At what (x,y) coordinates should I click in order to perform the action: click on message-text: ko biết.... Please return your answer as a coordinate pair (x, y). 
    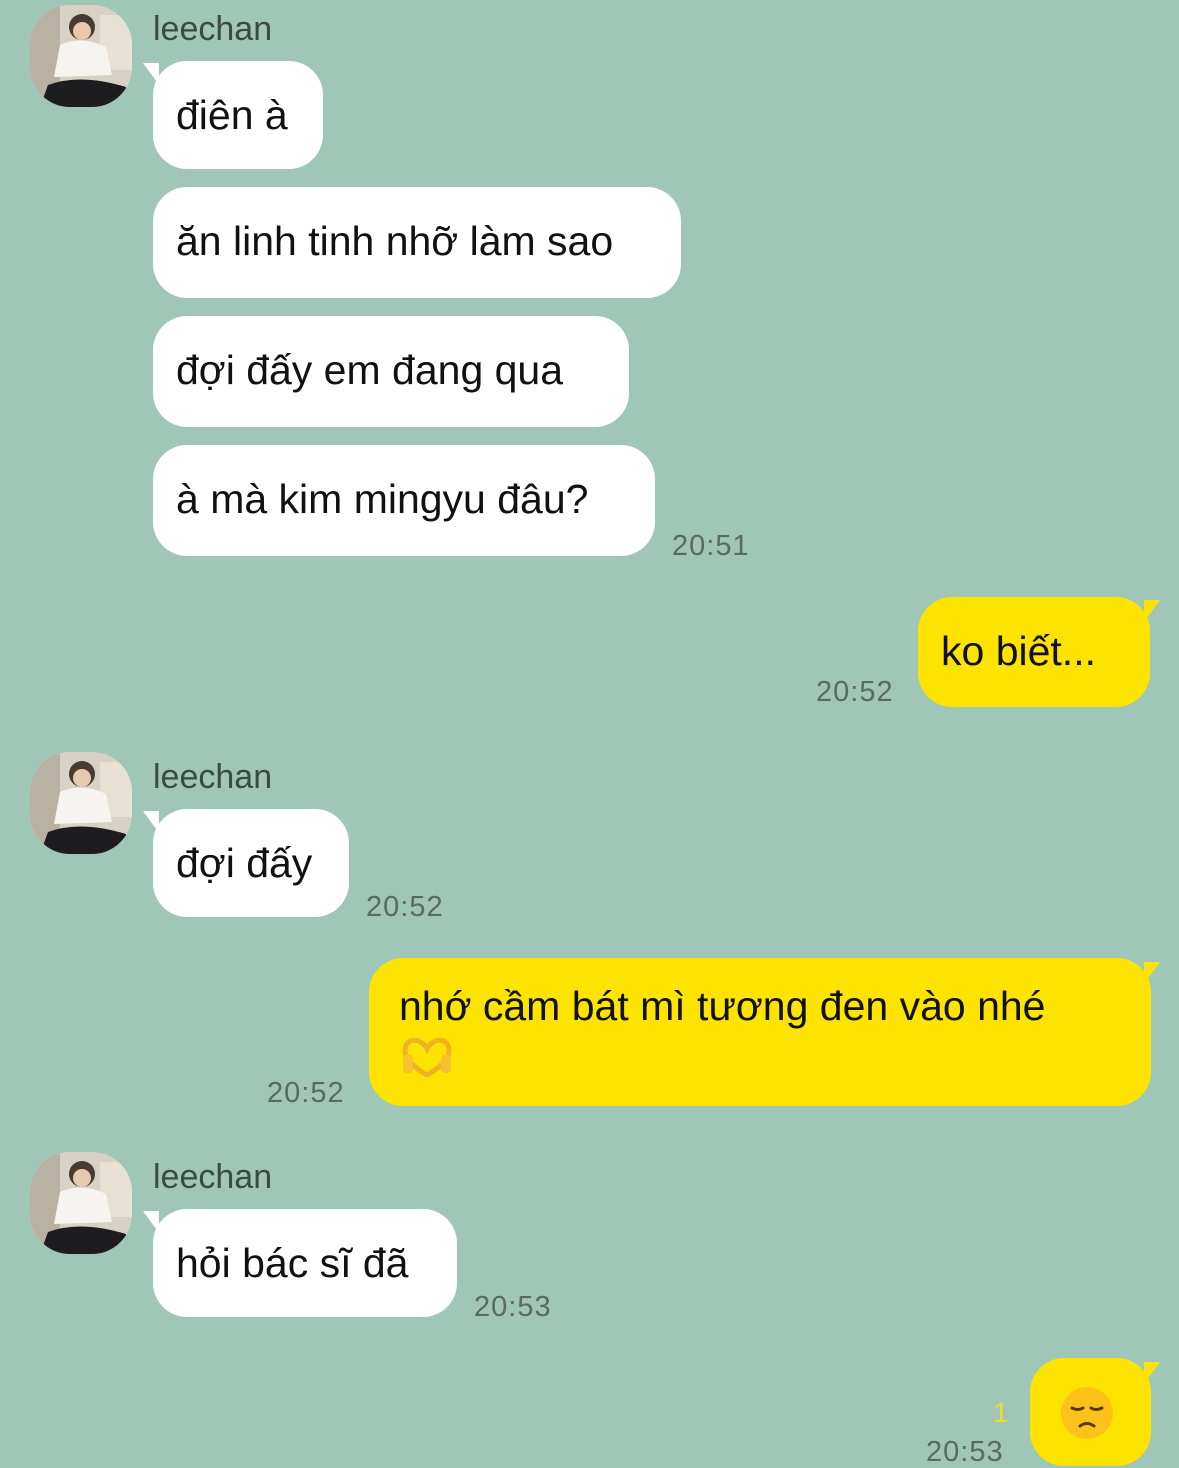
    Looking at the image, I should click on (1018, 651).